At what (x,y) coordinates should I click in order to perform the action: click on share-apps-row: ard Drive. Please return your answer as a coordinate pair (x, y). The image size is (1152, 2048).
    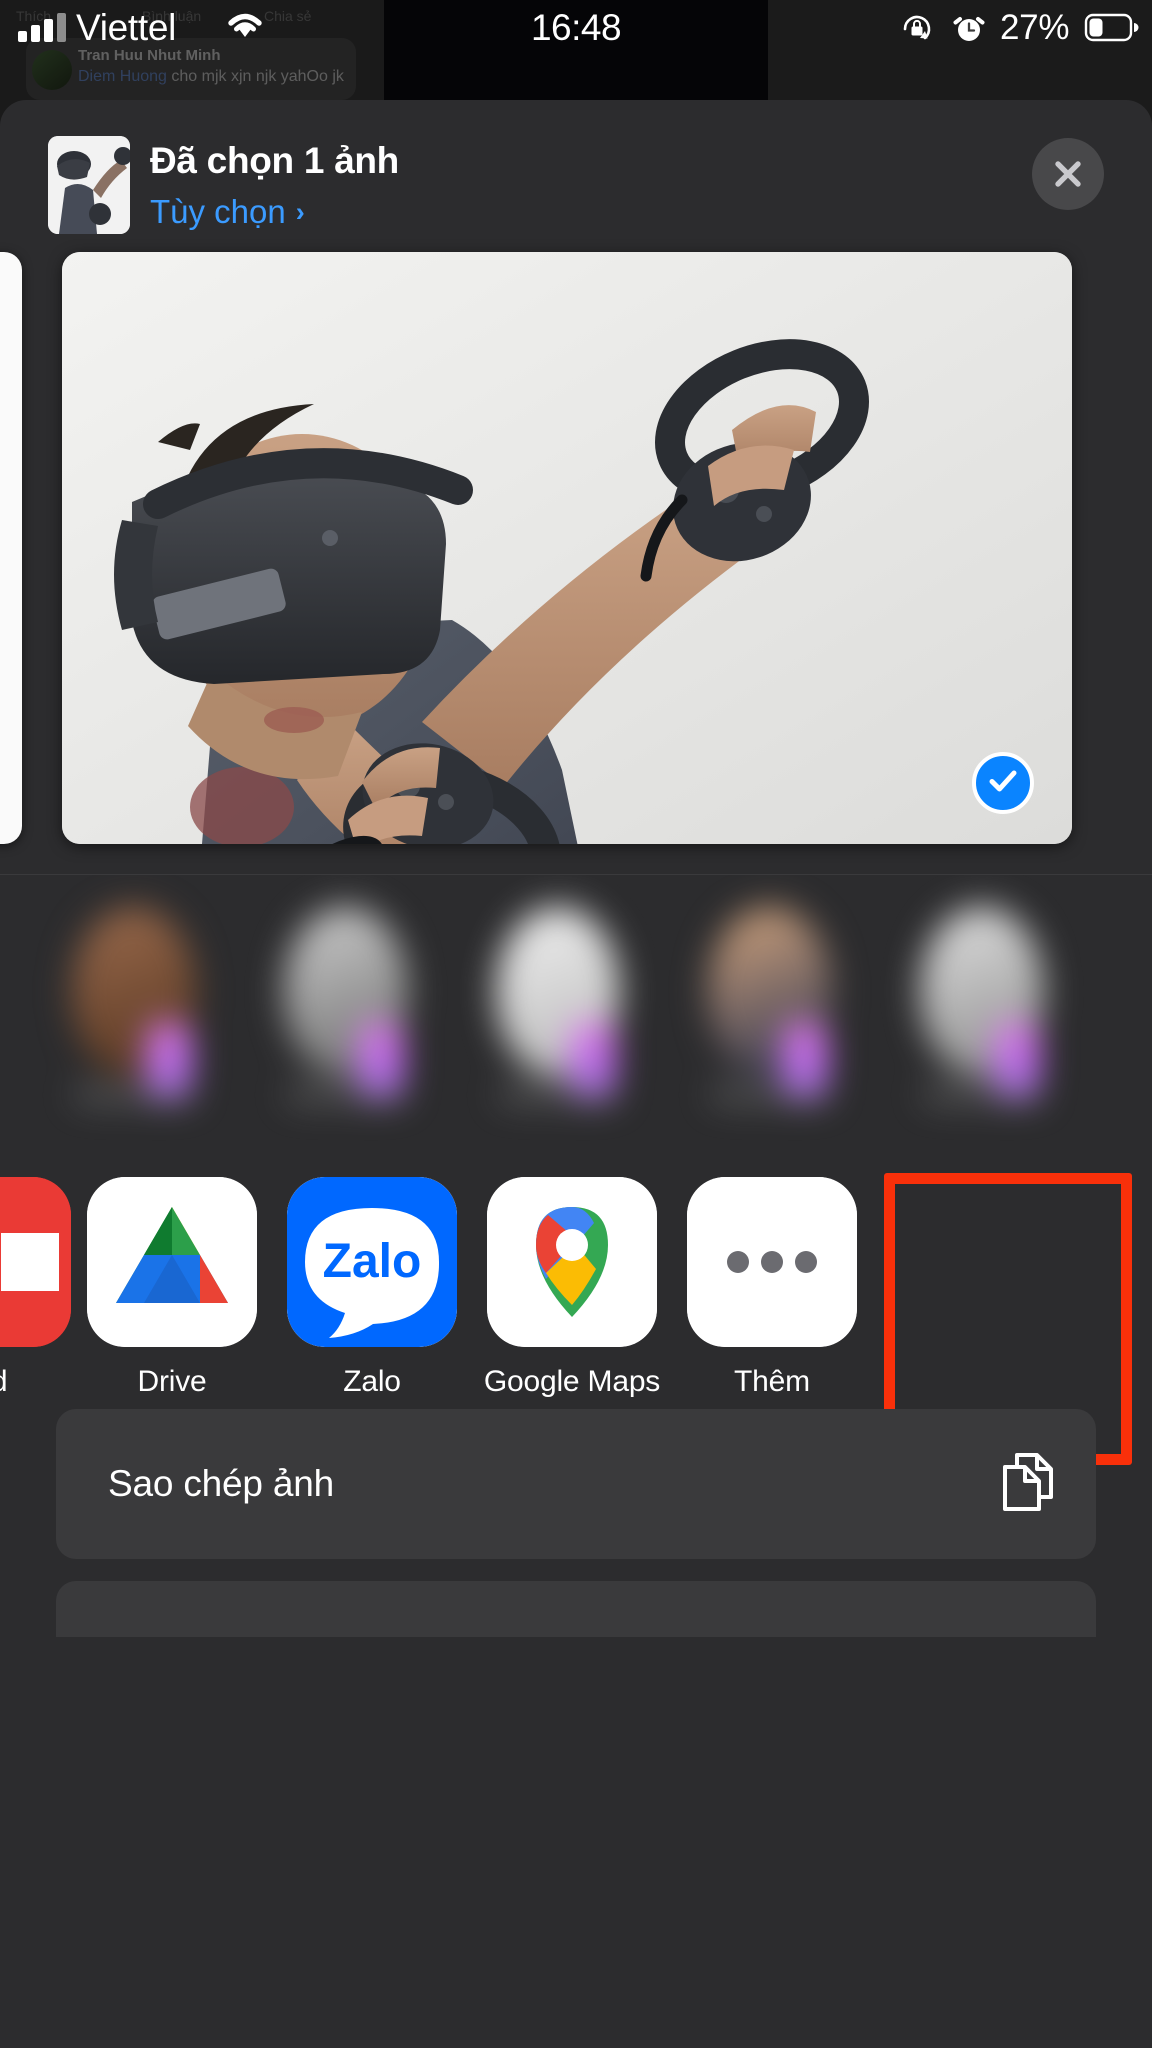
    Looking at the image, I should click on (576, 1312).